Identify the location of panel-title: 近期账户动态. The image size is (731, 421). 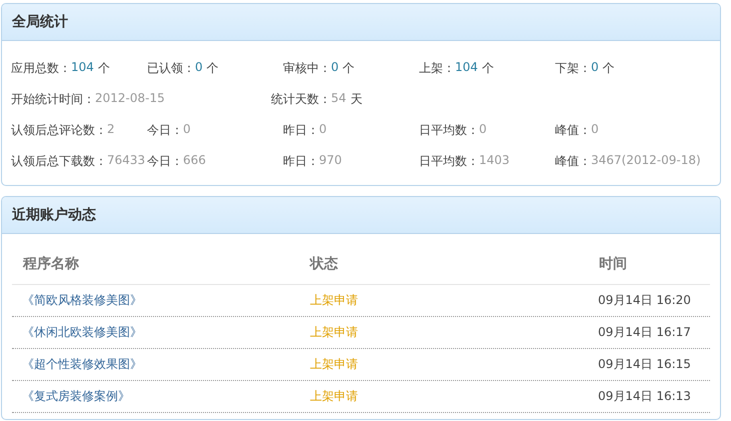
(54, 215).